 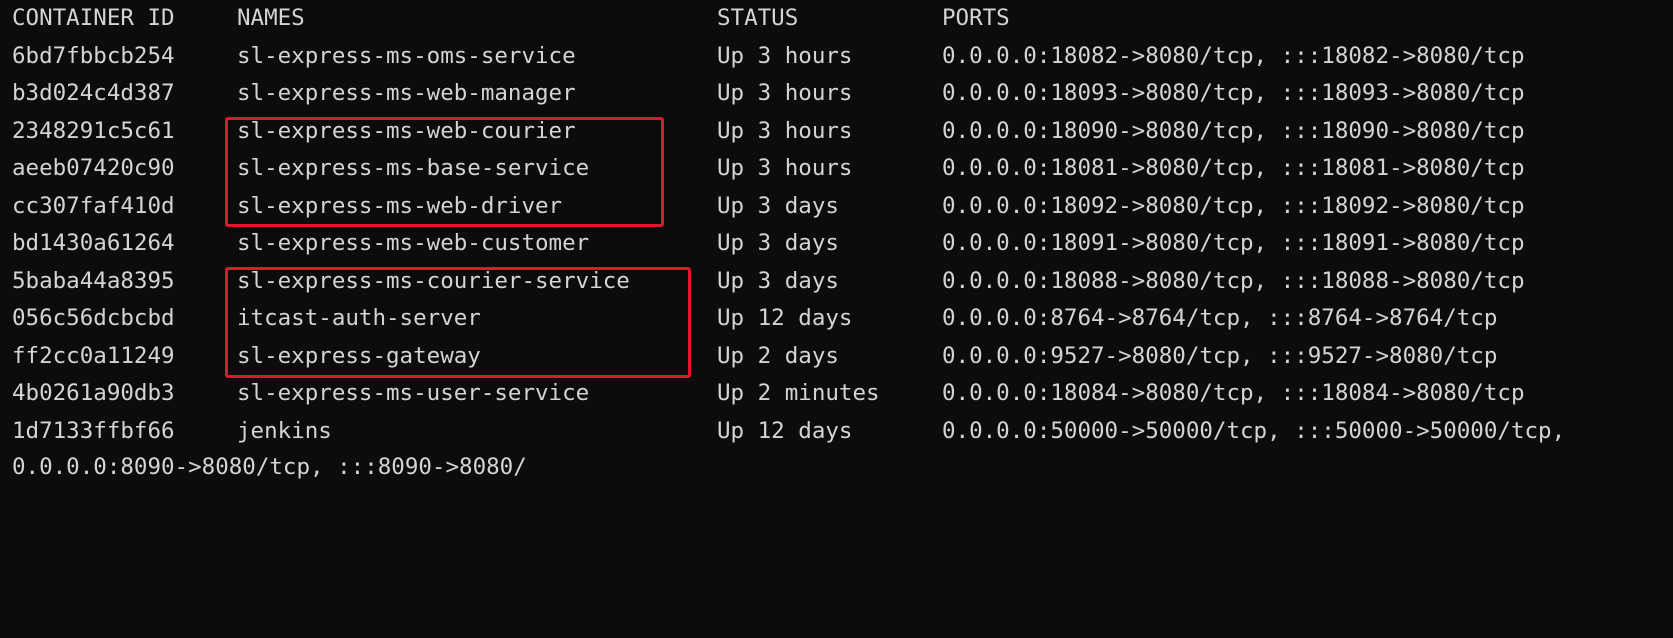 What do you see at coordinates (271, 18) in the screenshot?
I see `header-names: NAMES` at bounding box center [271, 18].